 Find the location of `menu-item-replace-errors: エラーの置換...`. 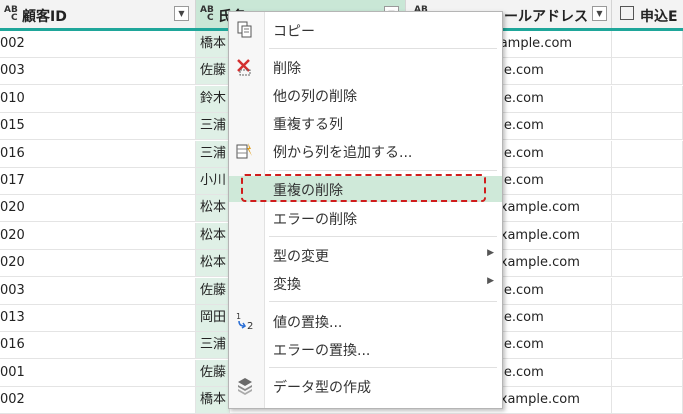

menu-item-replace-errors: エラーの置換... is located at coordinates (365, 349).